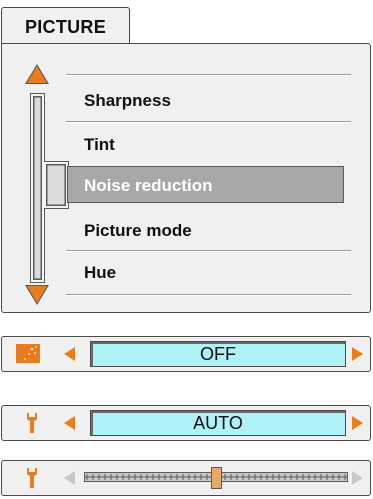  What do you see at coordinates (100, 272) in the screenshot?
I see `menu-item-label: Hue` at bounding box center [100, 272].